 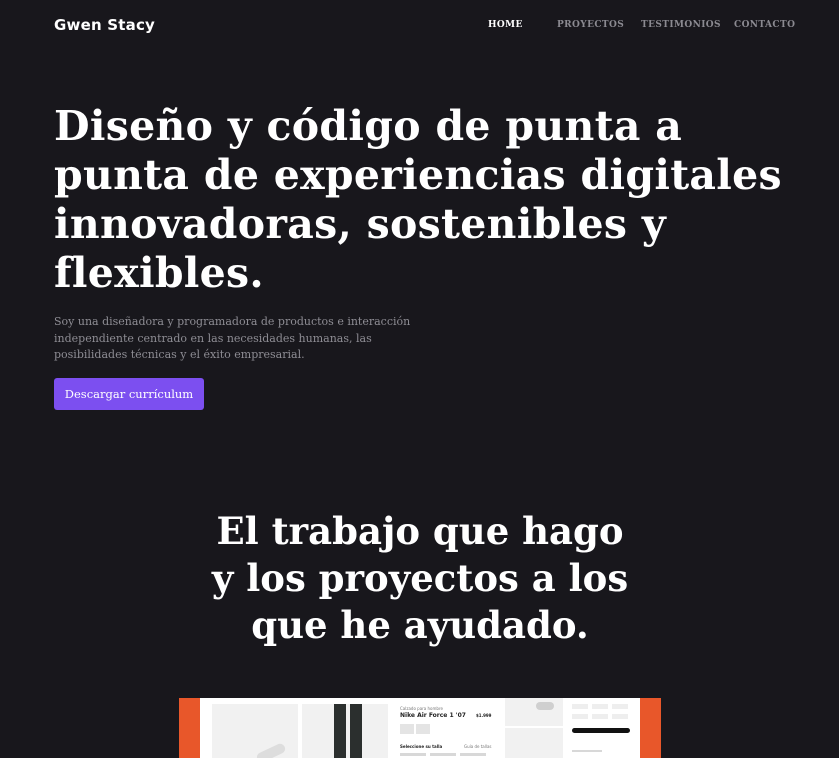 What do you see at coordinates (478, 746) in the screenshot?
I see `size-guide-link: Guía de tallas` at bounding box center [478, 746].